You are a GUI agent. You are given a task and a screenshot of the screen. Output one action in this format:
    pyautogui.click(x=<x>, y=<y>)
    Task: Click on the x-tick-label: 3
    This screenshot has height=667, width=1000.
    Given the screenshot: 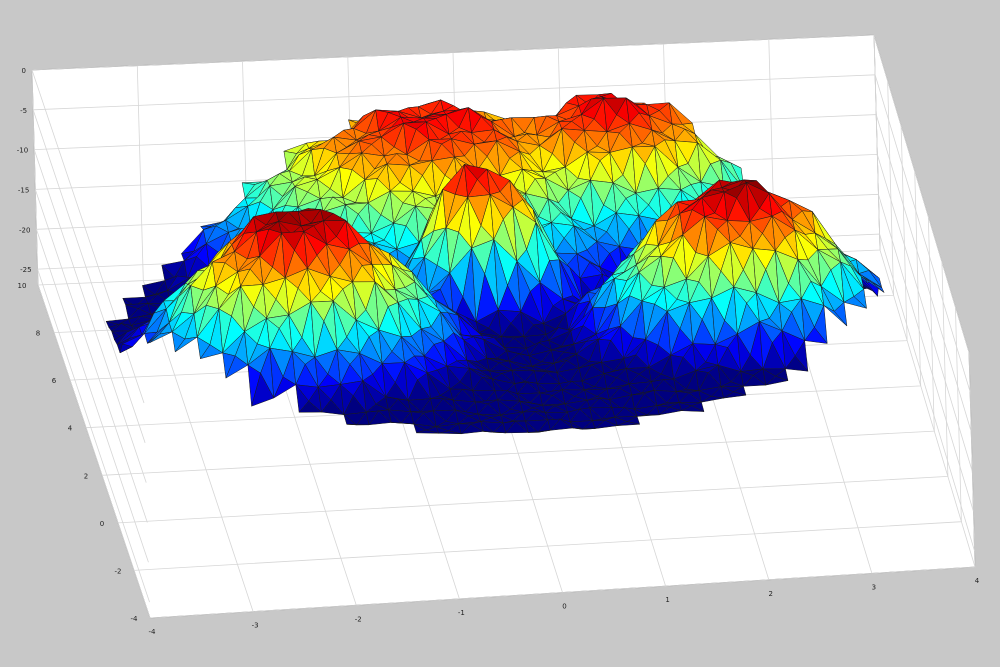 What is the action you would take?
    pyautogui.click(x=874, y=587)
    